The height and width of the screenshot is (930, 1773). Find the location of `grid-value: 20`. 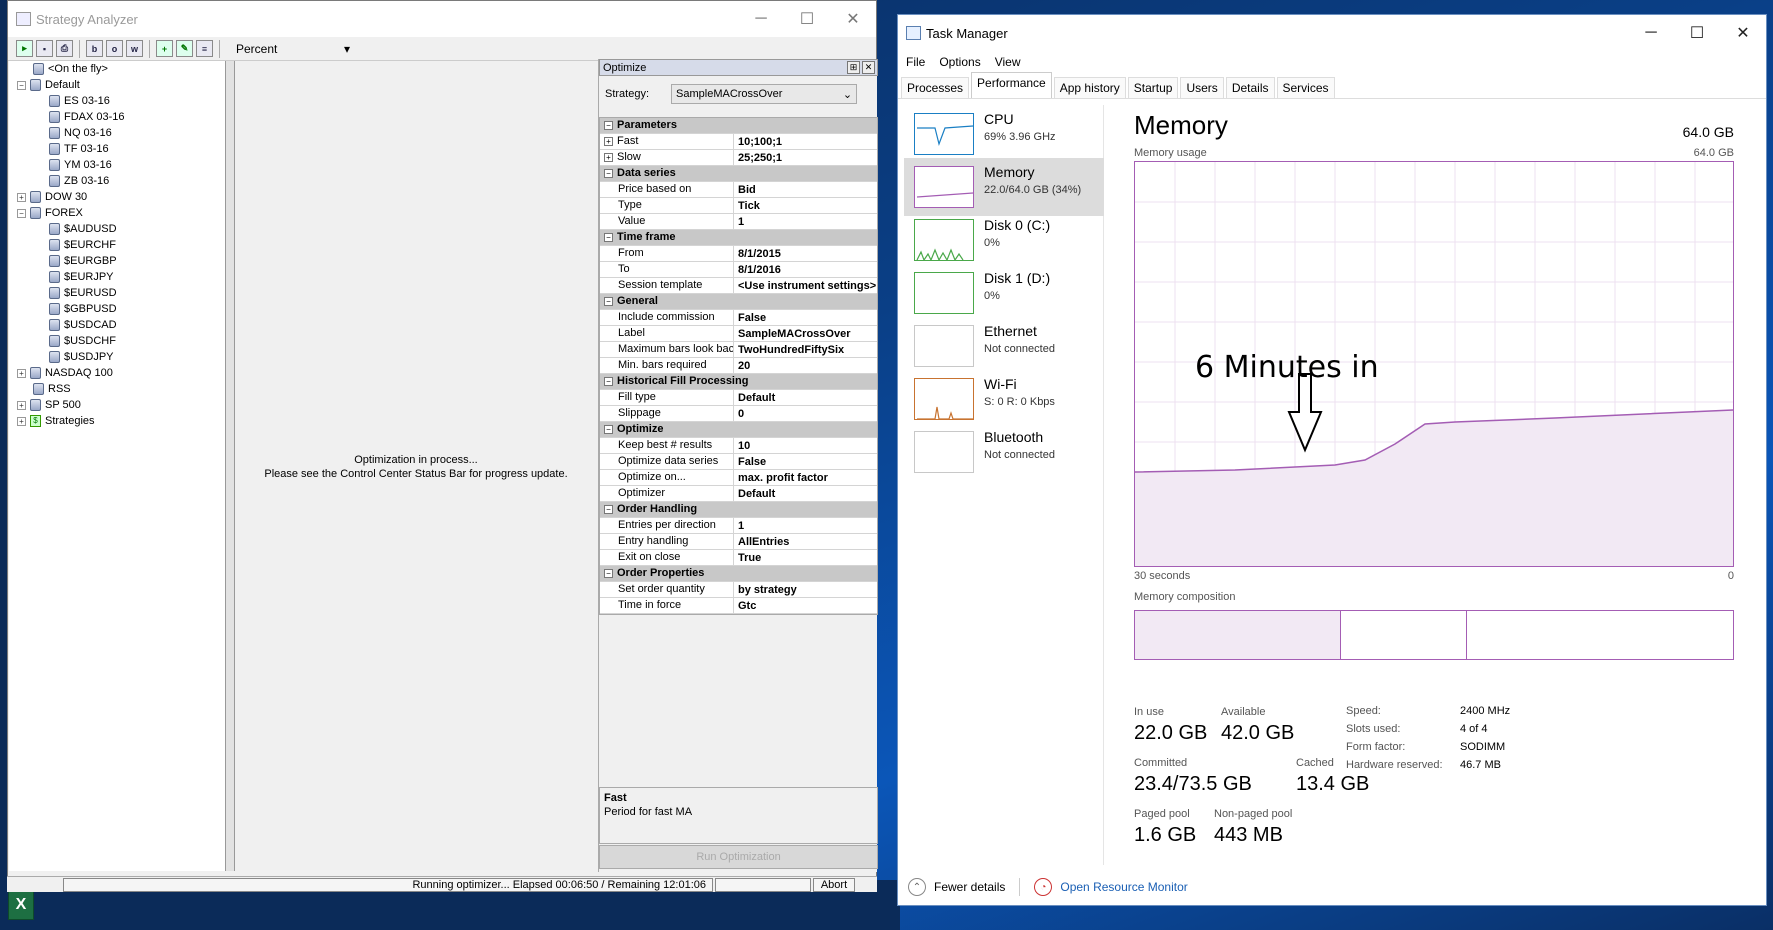

grid-value: 20 is located at coordinates (805, 366).